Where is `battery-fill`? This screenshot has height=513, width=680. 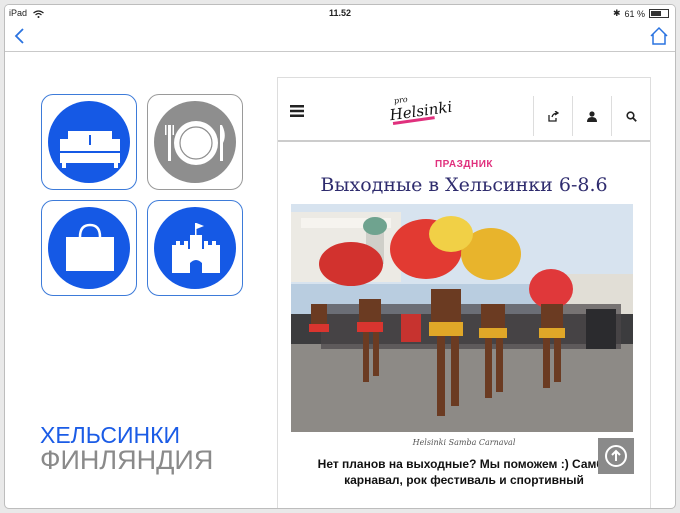 battery-fill is located at coordinates (656, 13).